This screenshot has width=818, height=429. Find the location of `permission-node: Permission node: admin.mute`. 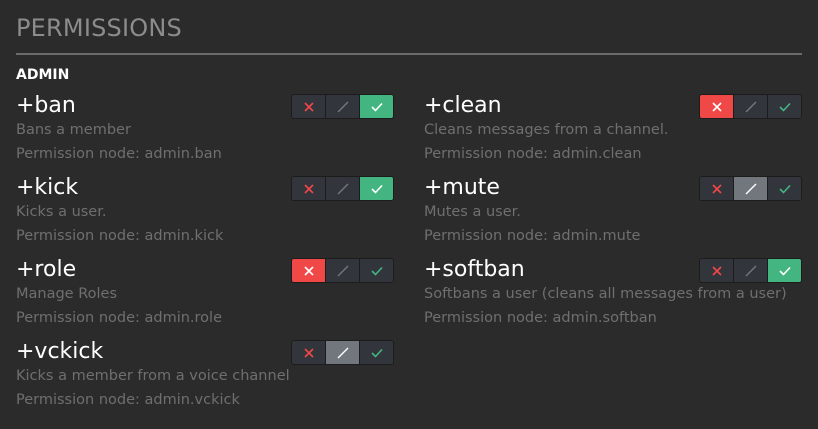

permission-node: Permission node: admin.mute is located at coordinates (532, 236).